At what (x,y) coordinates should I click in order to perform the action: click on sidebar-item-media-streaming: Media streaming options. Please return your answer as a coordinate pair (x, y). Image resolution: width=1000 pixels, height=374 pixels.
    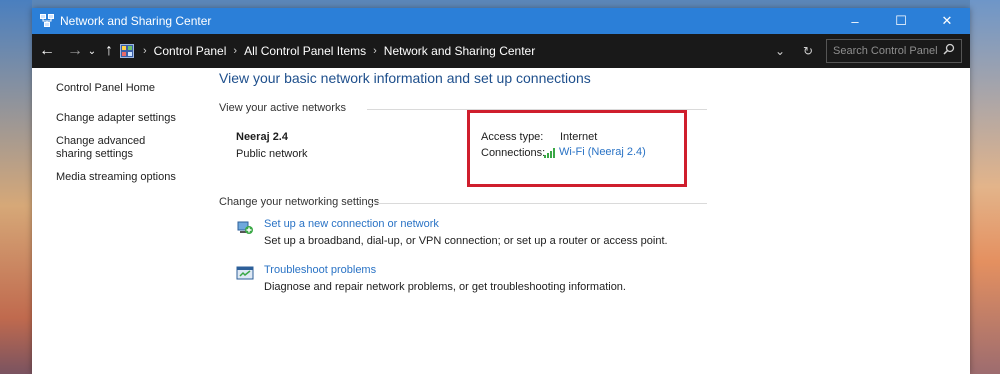
    Looking at the image, I should click on (131, 177).